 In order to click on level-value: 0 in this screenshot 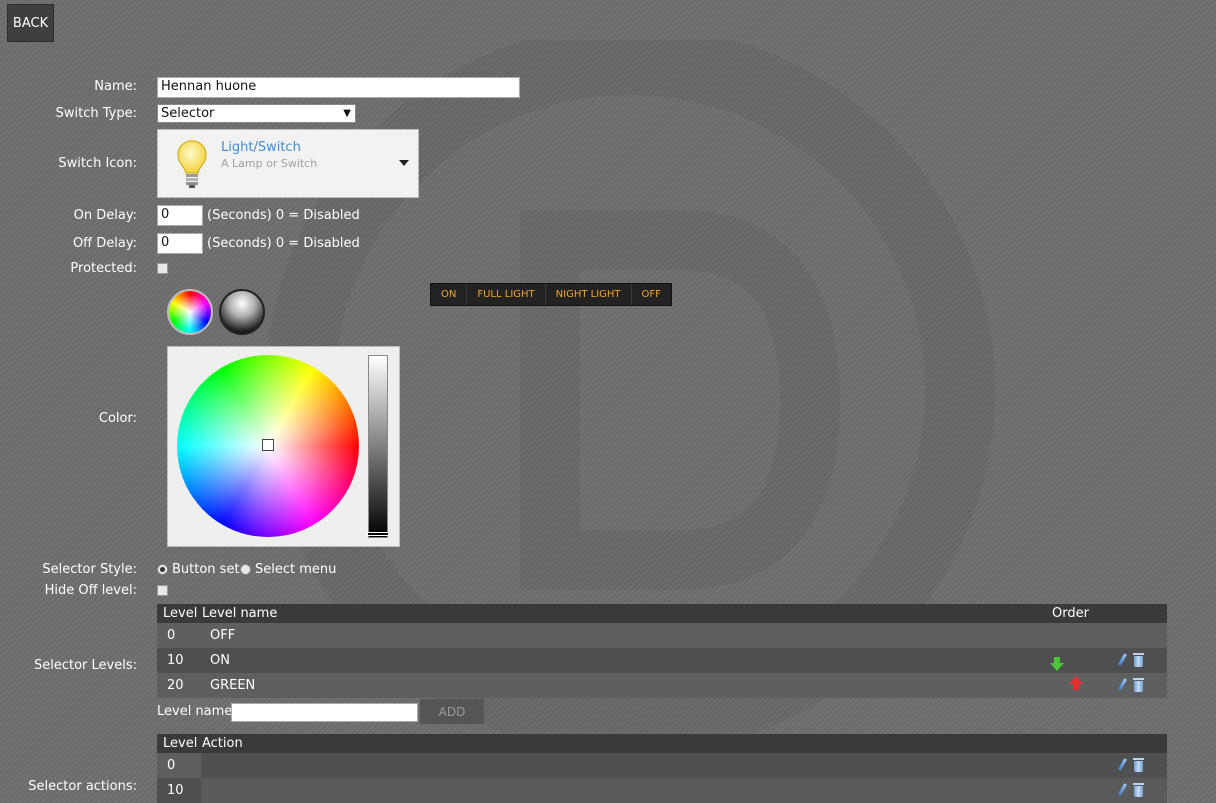, I will do `click(171, 635)`.